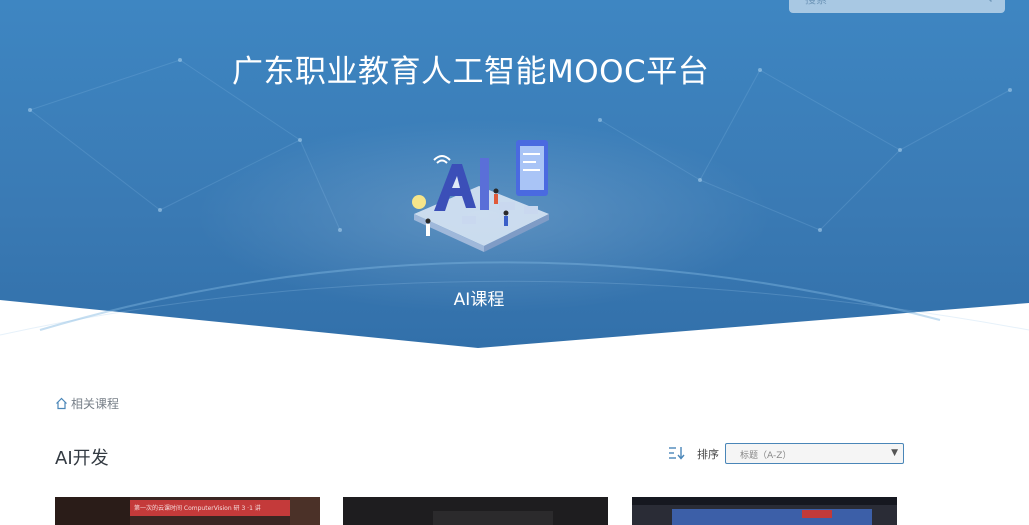  What do you see at coordinates (471, 72) in the screenshot?
I see `site-title: 广东职业教育人工智能MOOC平台` at bounding box center [471, 72].